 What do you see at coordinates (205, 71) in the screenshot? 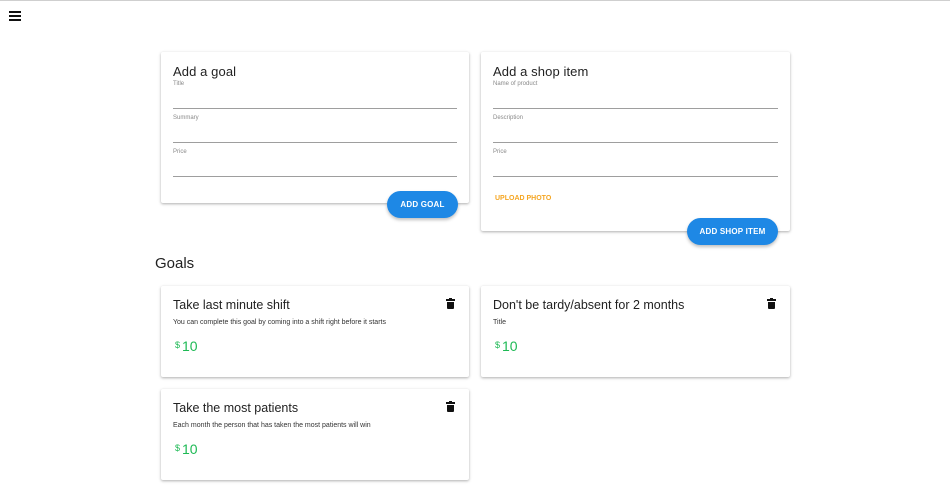
I see `add-goal-title: Add a goal` at bounding box center [205, 71].